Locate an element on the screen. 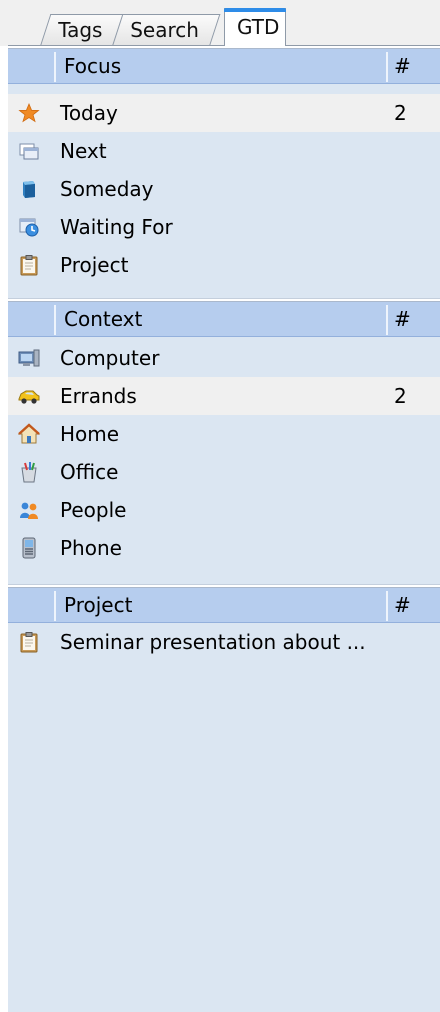  context-item-label: Computer is located at coordinates (110, 358).